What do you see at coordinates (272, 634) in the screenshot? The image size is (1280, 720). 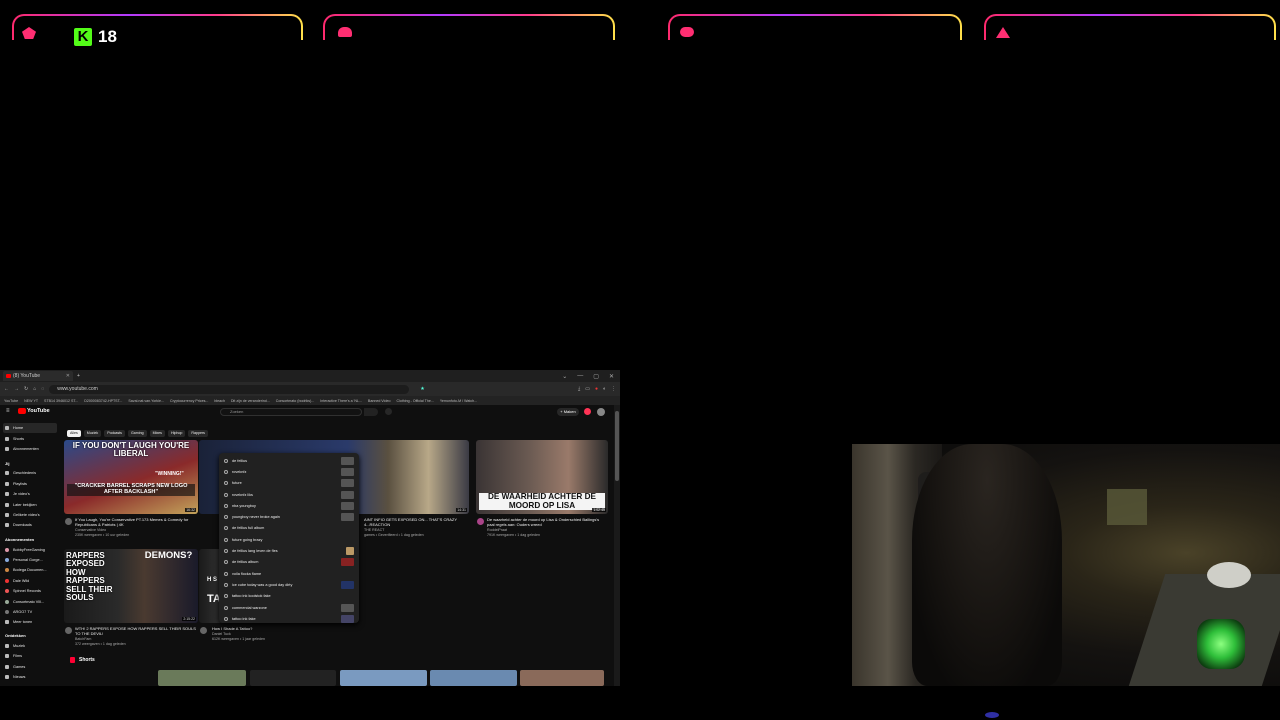 I see `channel-name: Daniel Tuck` at bounding box center [272, 634].